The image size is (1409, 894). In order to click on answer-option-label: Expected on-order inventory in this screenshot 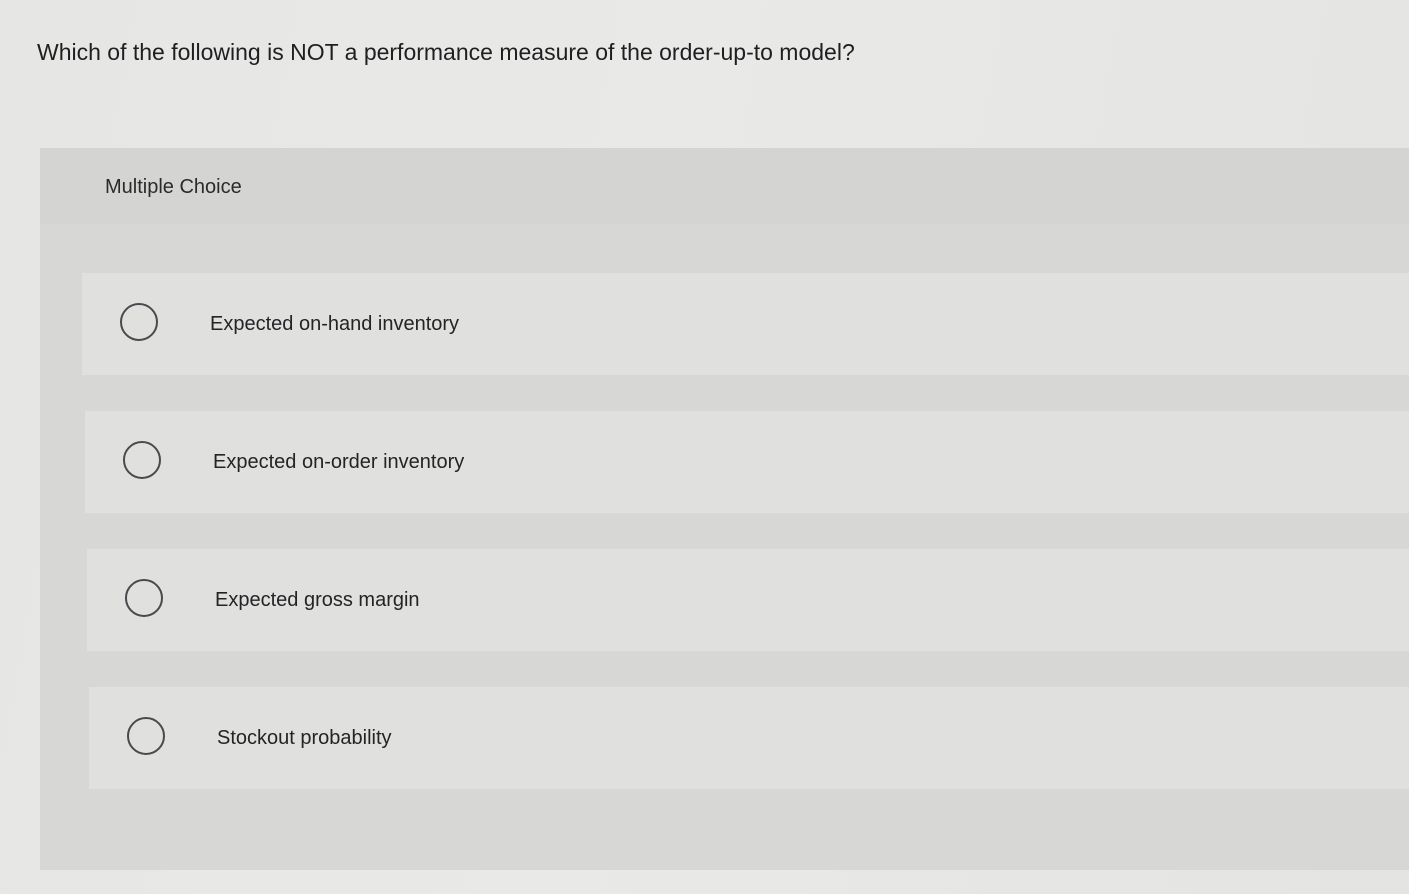, I will do `click(339, 462)`.